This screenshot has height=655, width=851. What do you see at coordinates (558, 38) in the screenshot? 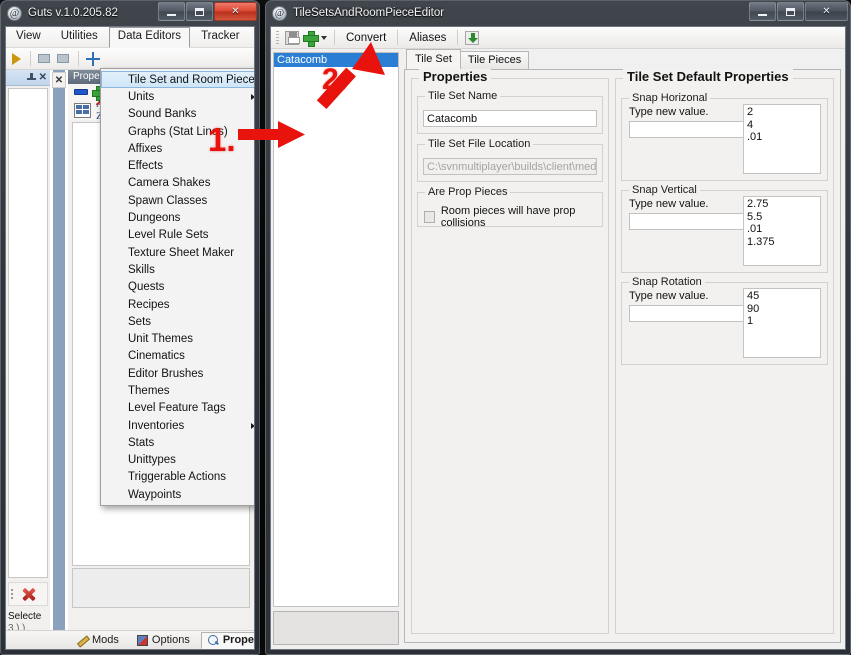
I see `editor-toolbar: Convert Aliases` at bounding box center [558, 38].